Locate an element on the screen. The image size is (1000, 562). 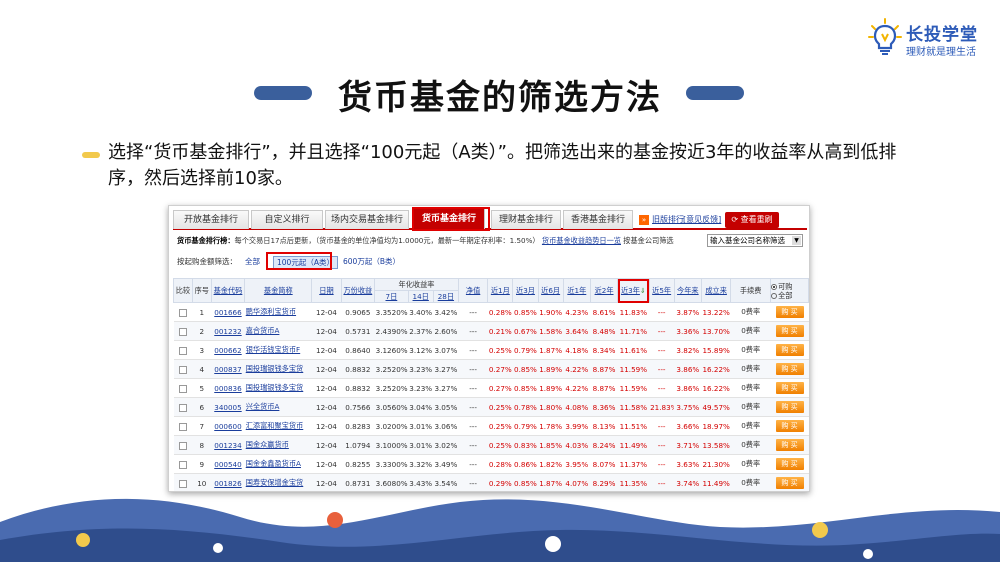
cell-seq: 6 is located at coordinates (202, 407).